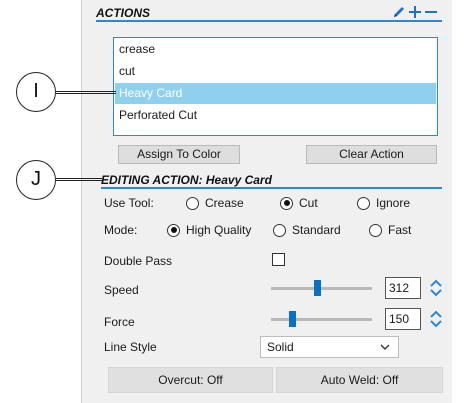 This screenshot has height=403, width=464. Describe the element at coordinates (329, 347) in the screenshot. I see `line-style-select: Solid` at that location.